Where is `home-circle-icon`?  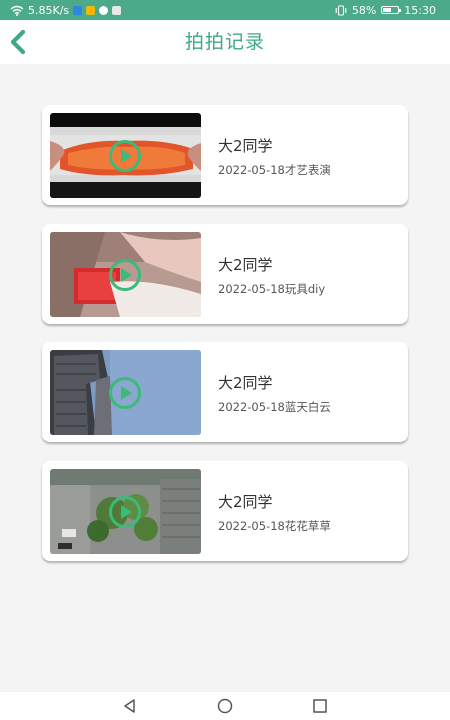 home-circle-icon is located at coordinates (225, 706).